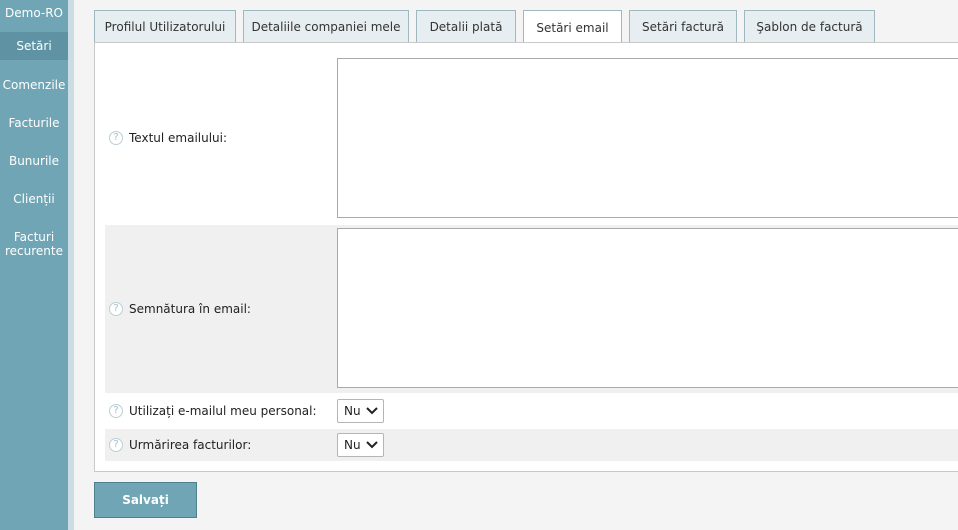  I want to click on tab-invoice-template: Şablon de factură, so click(809, 26).